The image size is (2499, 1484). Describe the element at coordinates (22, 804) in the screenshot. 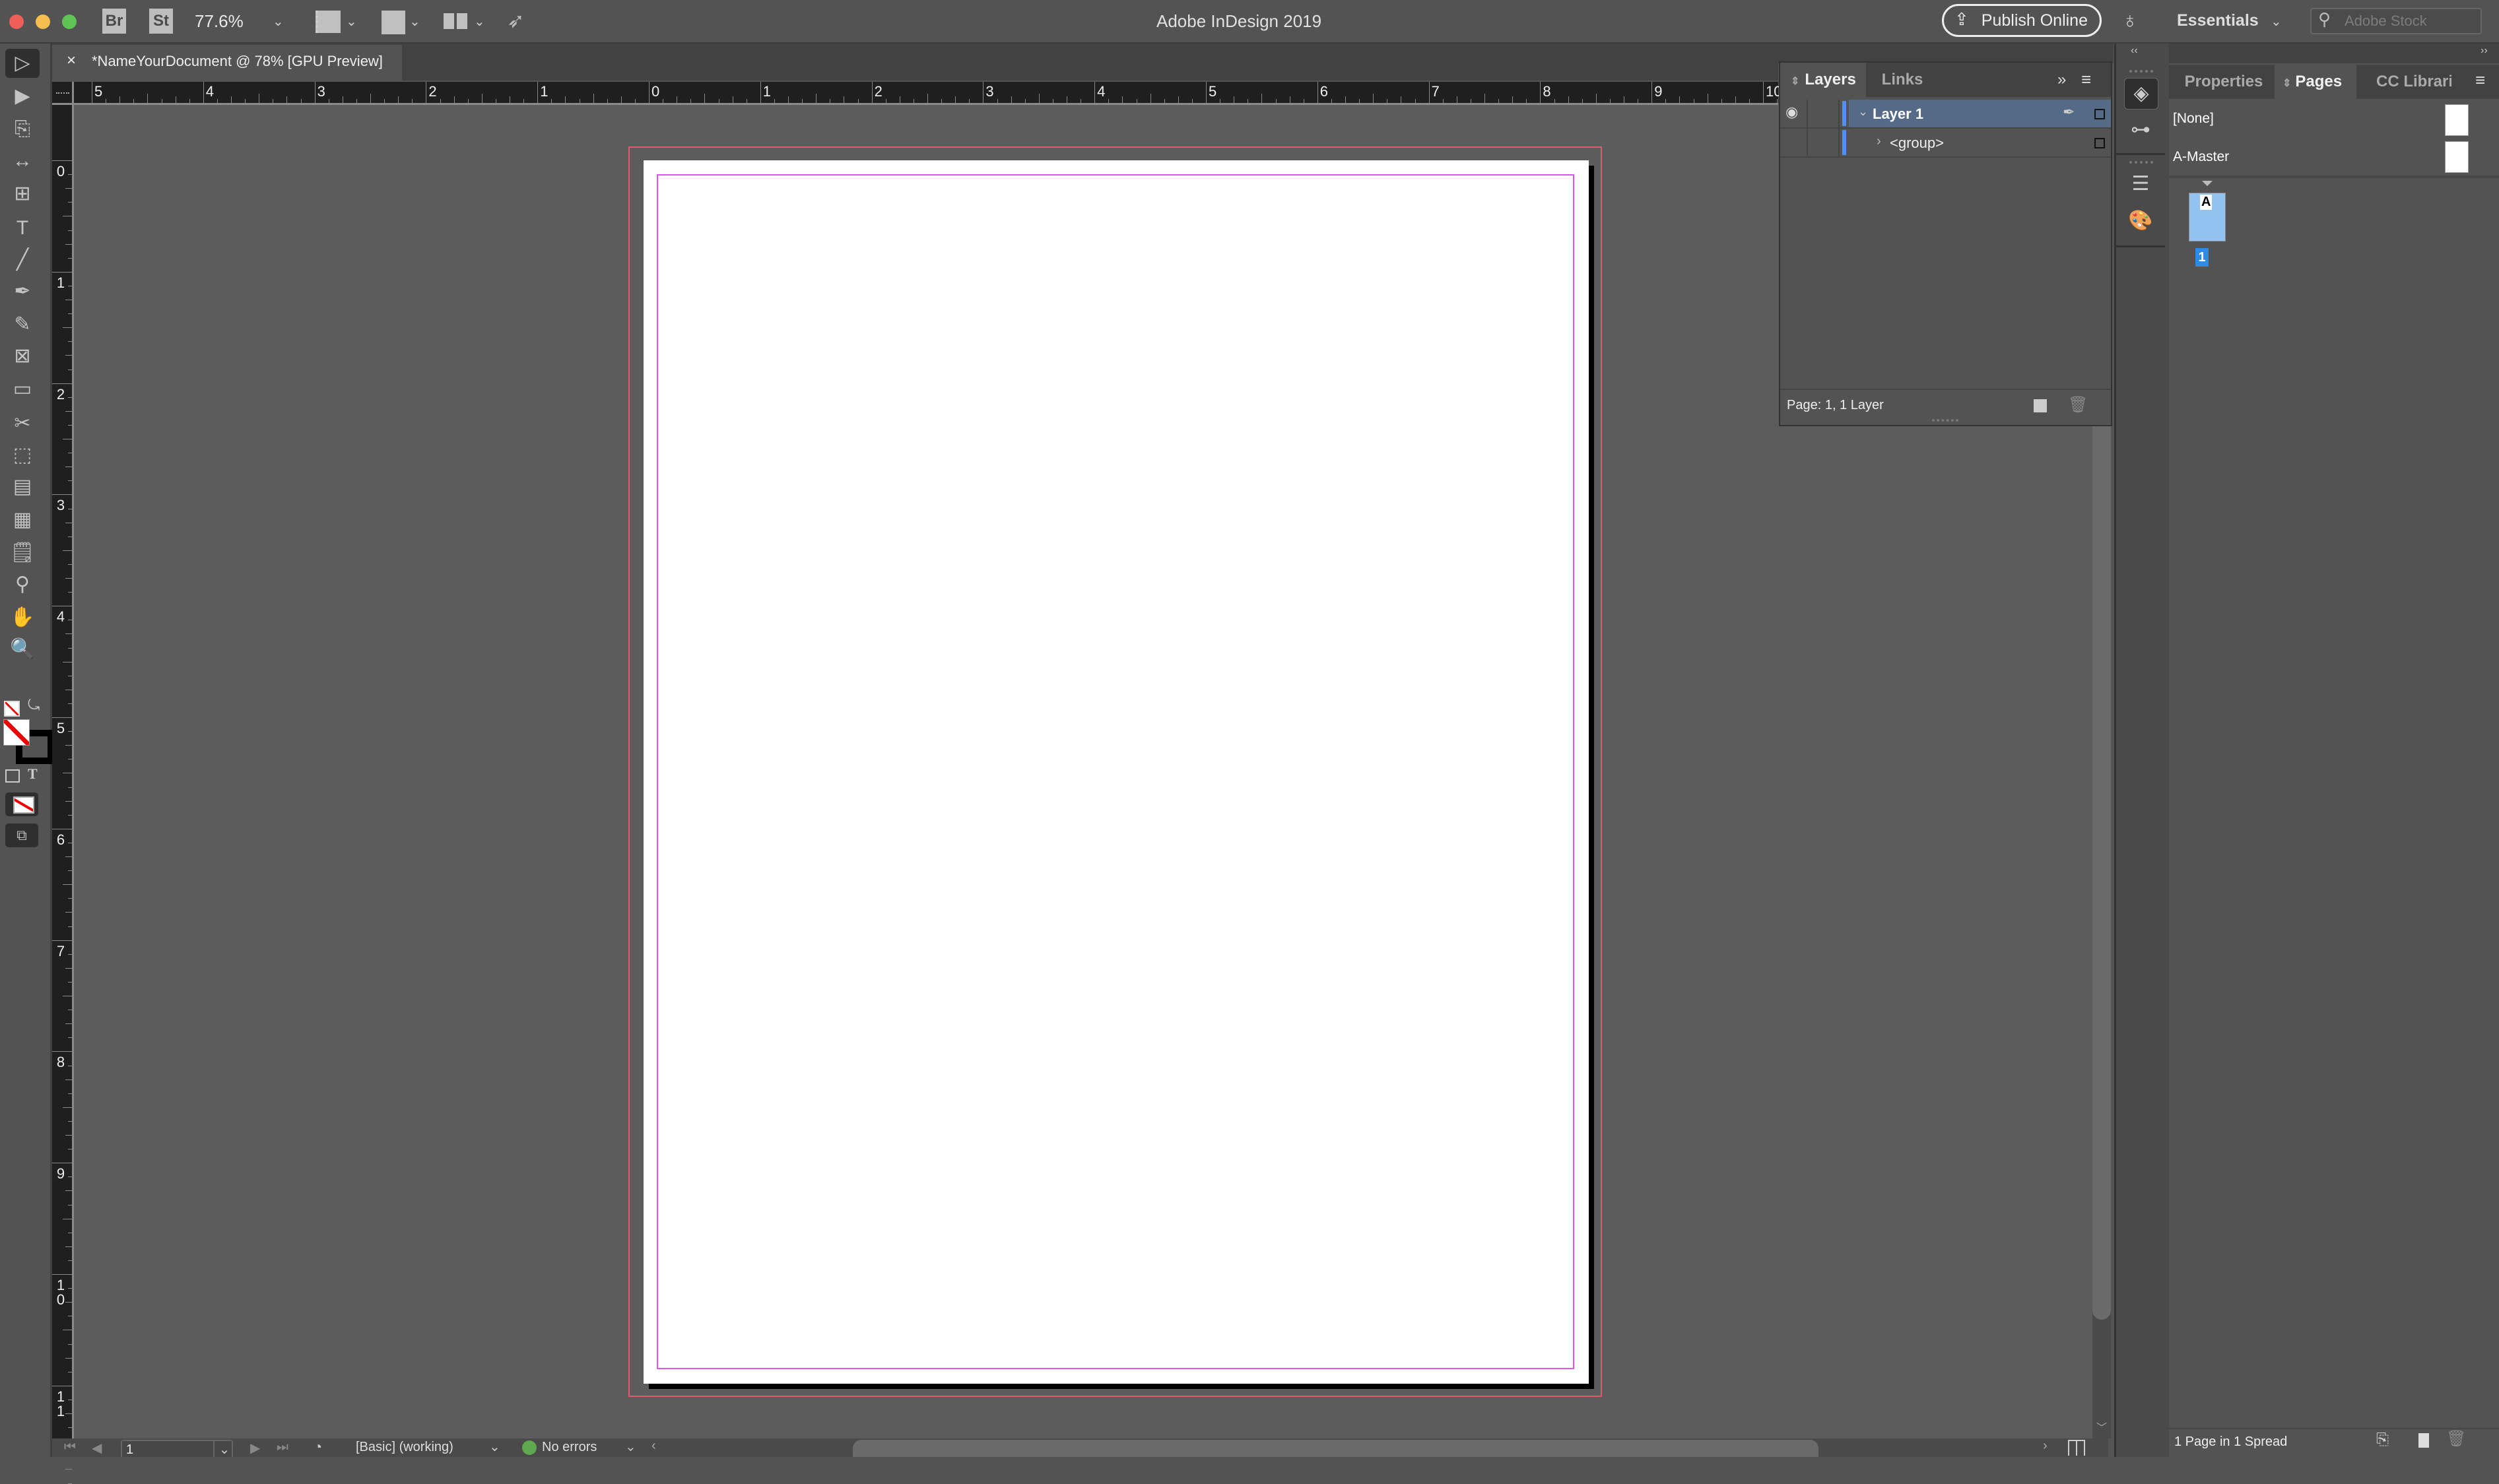

I see `apply-none-button` at that location.